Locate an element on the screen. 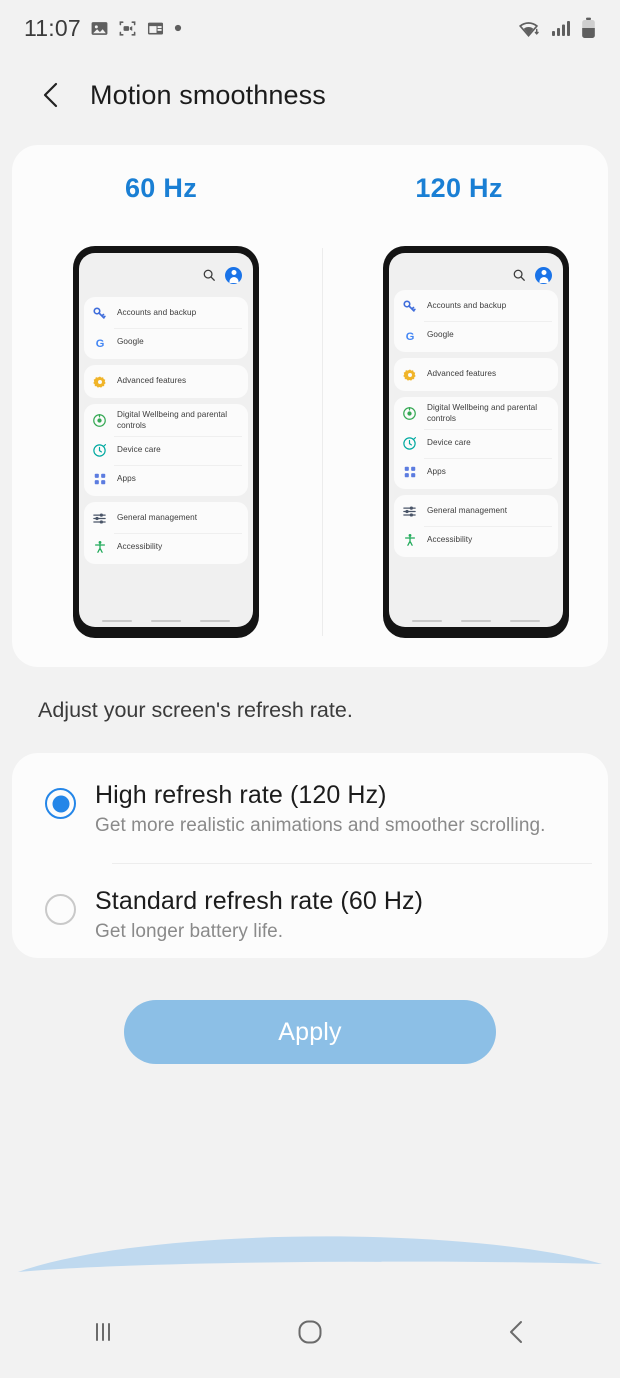  description-text: Adjust your screen's refresh rate. is located at coordinates (195, 710).